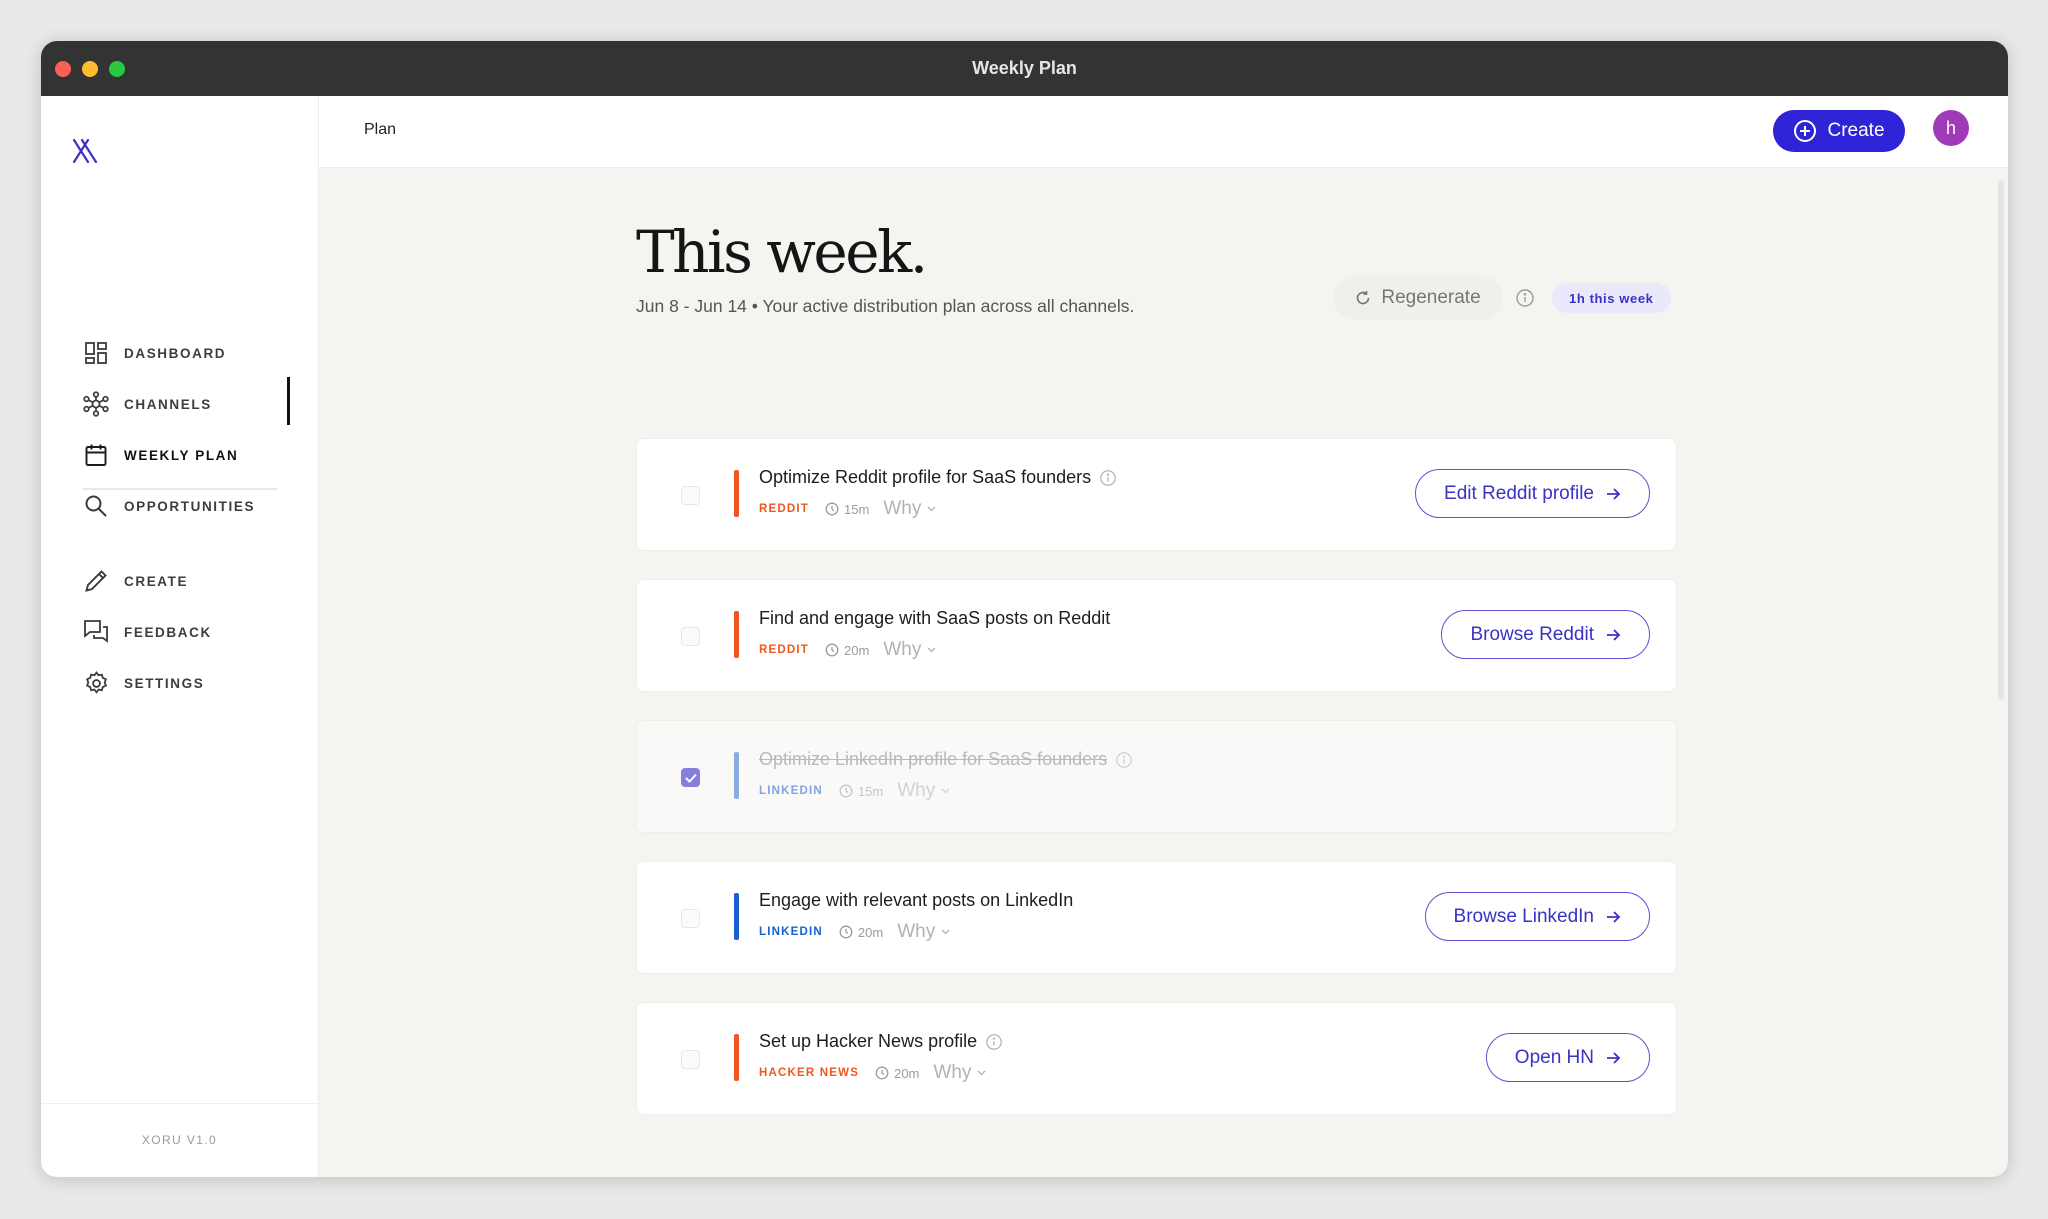  I want to click on task-meta: LINKEDIN 20m Why, so click(854, 932).